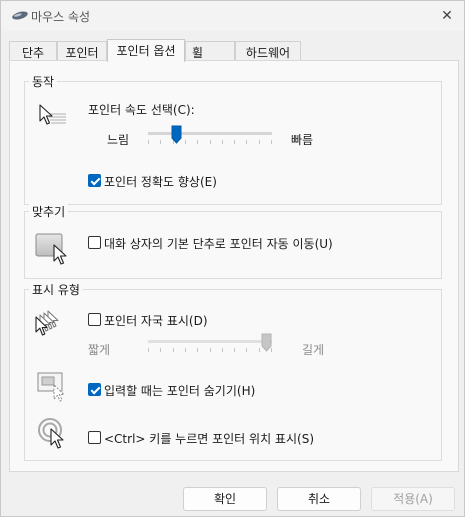 Image resolution: width=465 pixels, height=517 pixels. Describe the element at coordinates (225, 499) in the screenshot. I see `ok-button: 확인` at that location.